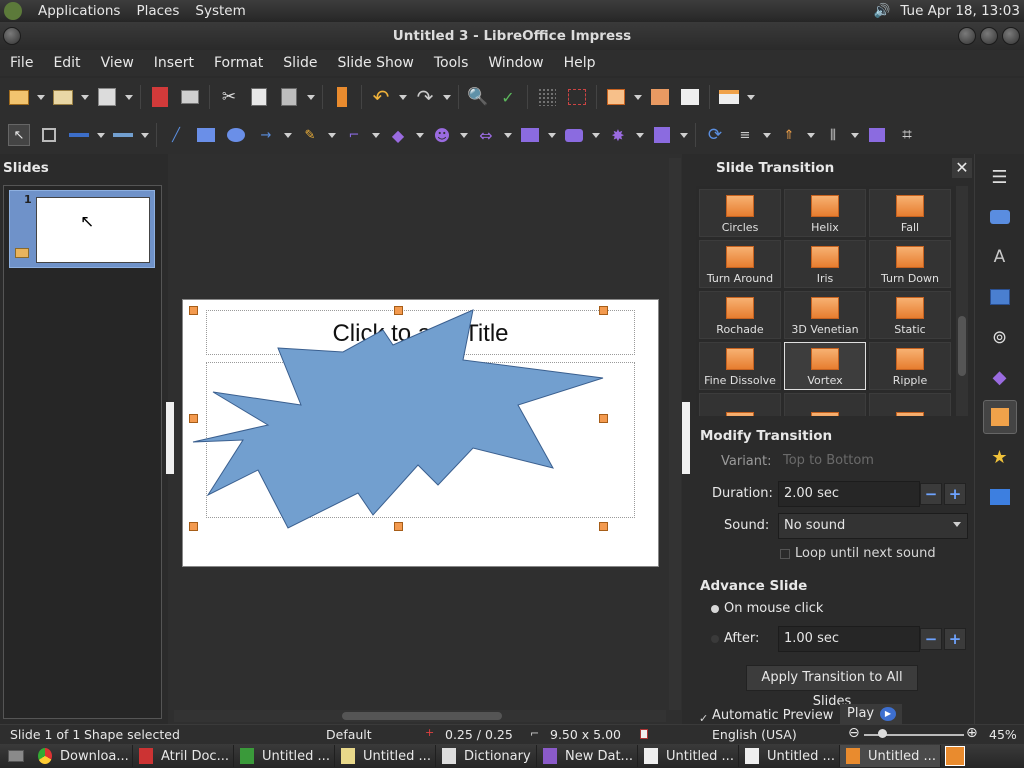 This screenshot has height=768, width=1024. What do you see at coordinates (686, 438) in the screenshot?
I see `collapse-sidebar-handle` at bounding box center [686, 438].